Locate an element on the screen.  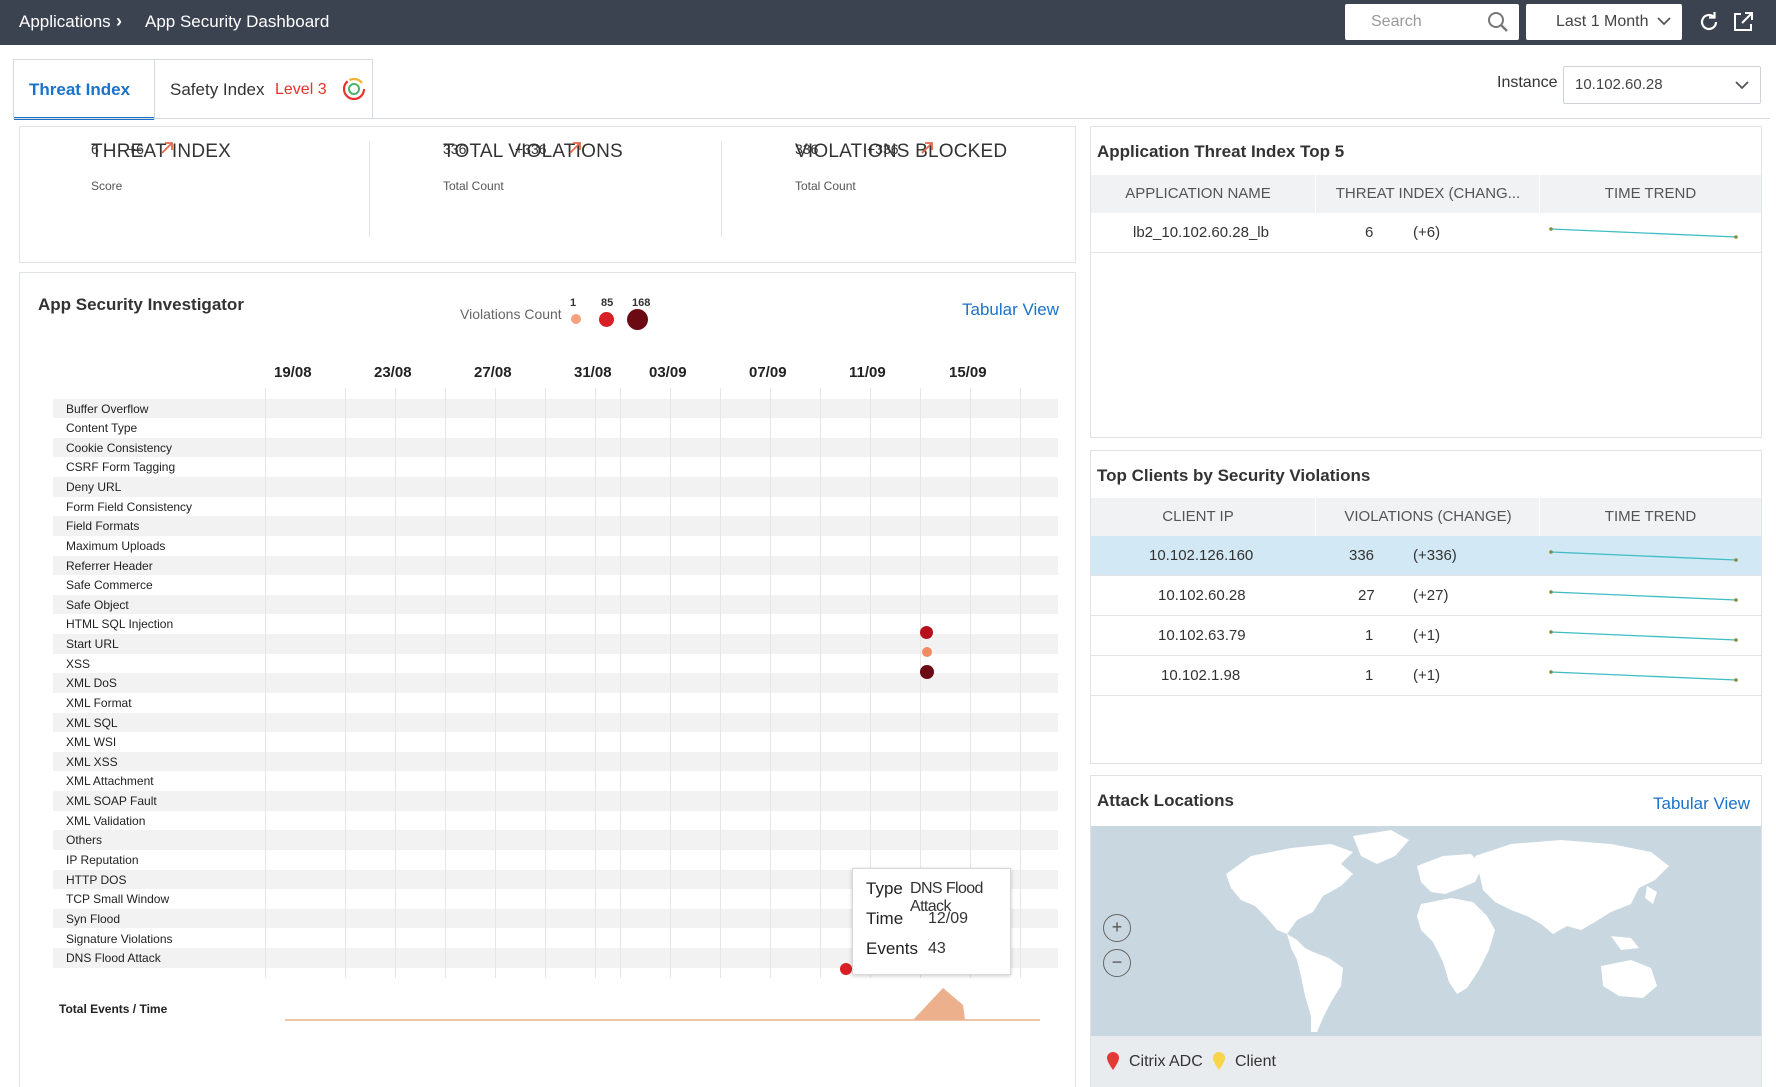
violation-type-label: Deny URL is located at coordinates (94, 487).